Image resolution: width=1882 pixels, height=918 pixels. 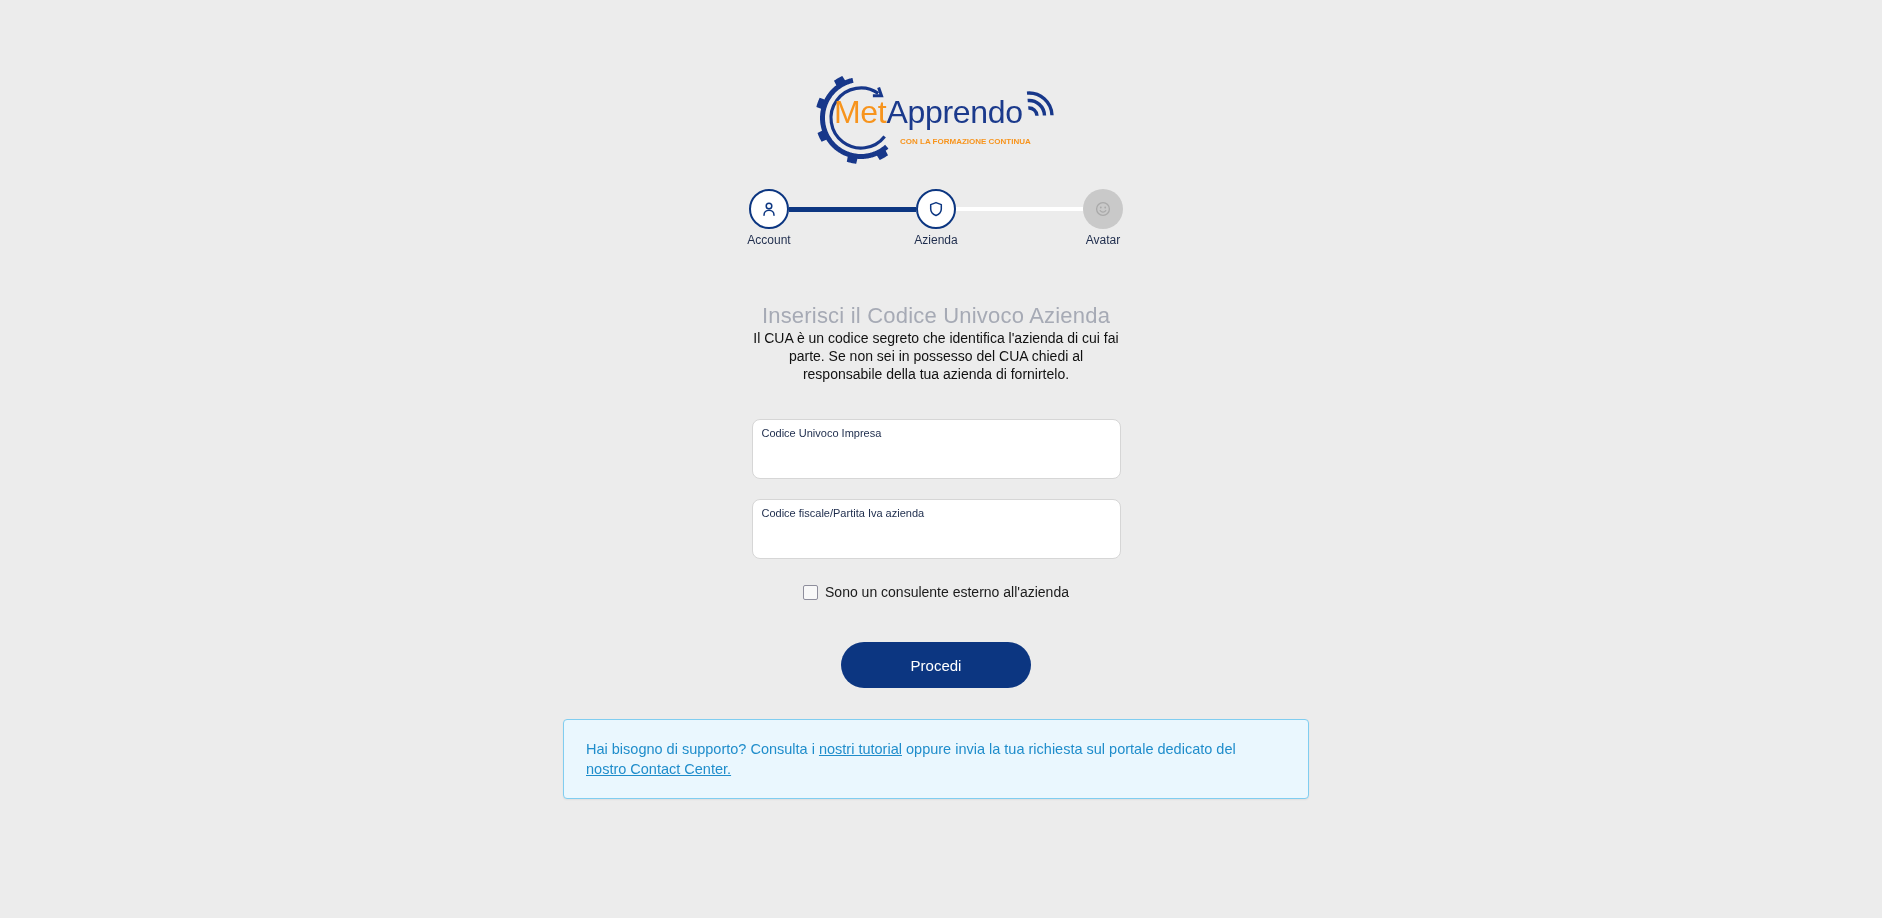 I want to click on signal-waves-icon, so click(x=1041, y=103).